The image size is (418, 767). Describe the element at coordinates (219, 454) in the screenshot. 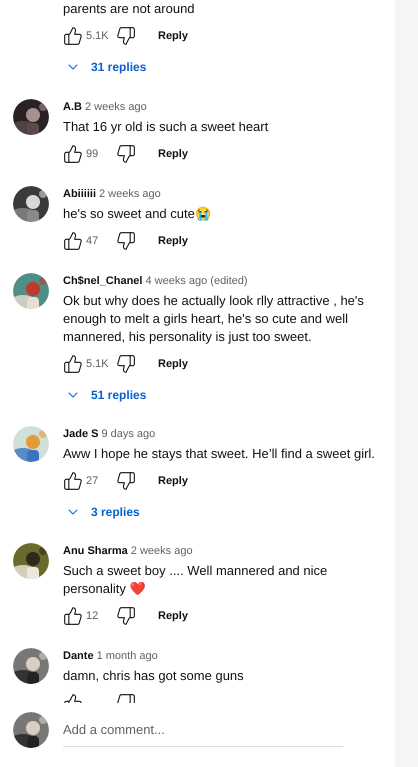

I see `comment-text: Aww I hope he stays that sweet. He’ll find a sweet girl.` at that location.